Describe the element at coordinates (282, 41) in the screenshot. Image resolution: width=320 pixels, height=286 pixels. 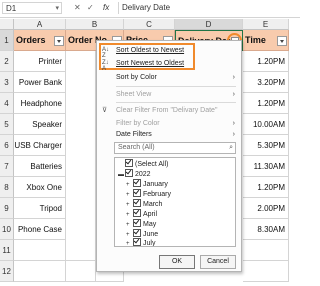
I see `filter-button-time` at that location.